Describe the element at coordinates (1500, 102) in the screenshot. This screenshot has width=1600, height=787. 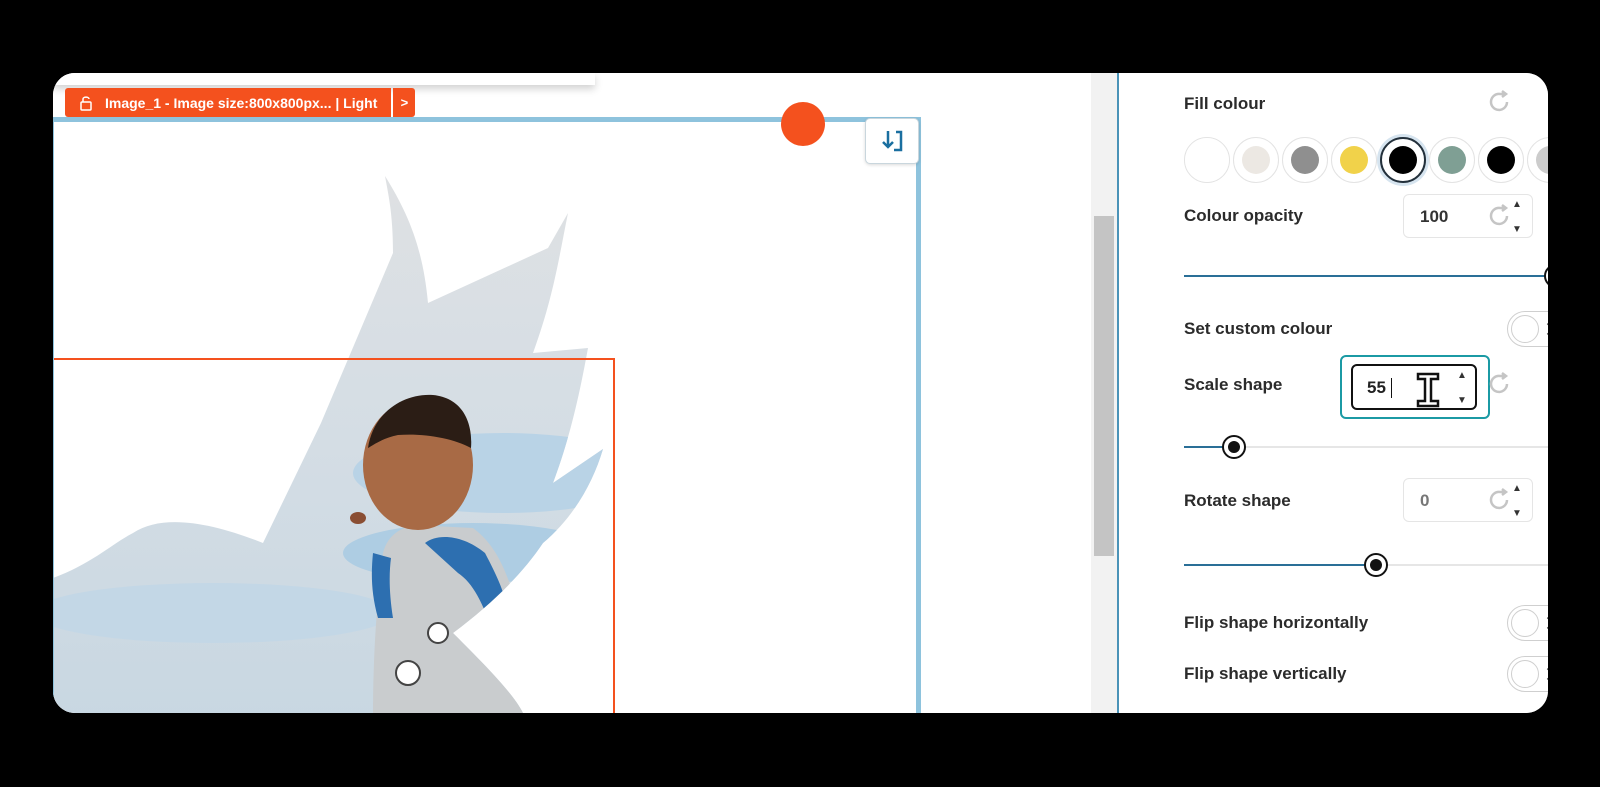
I see `reset-fill-colour-icon` at that location.